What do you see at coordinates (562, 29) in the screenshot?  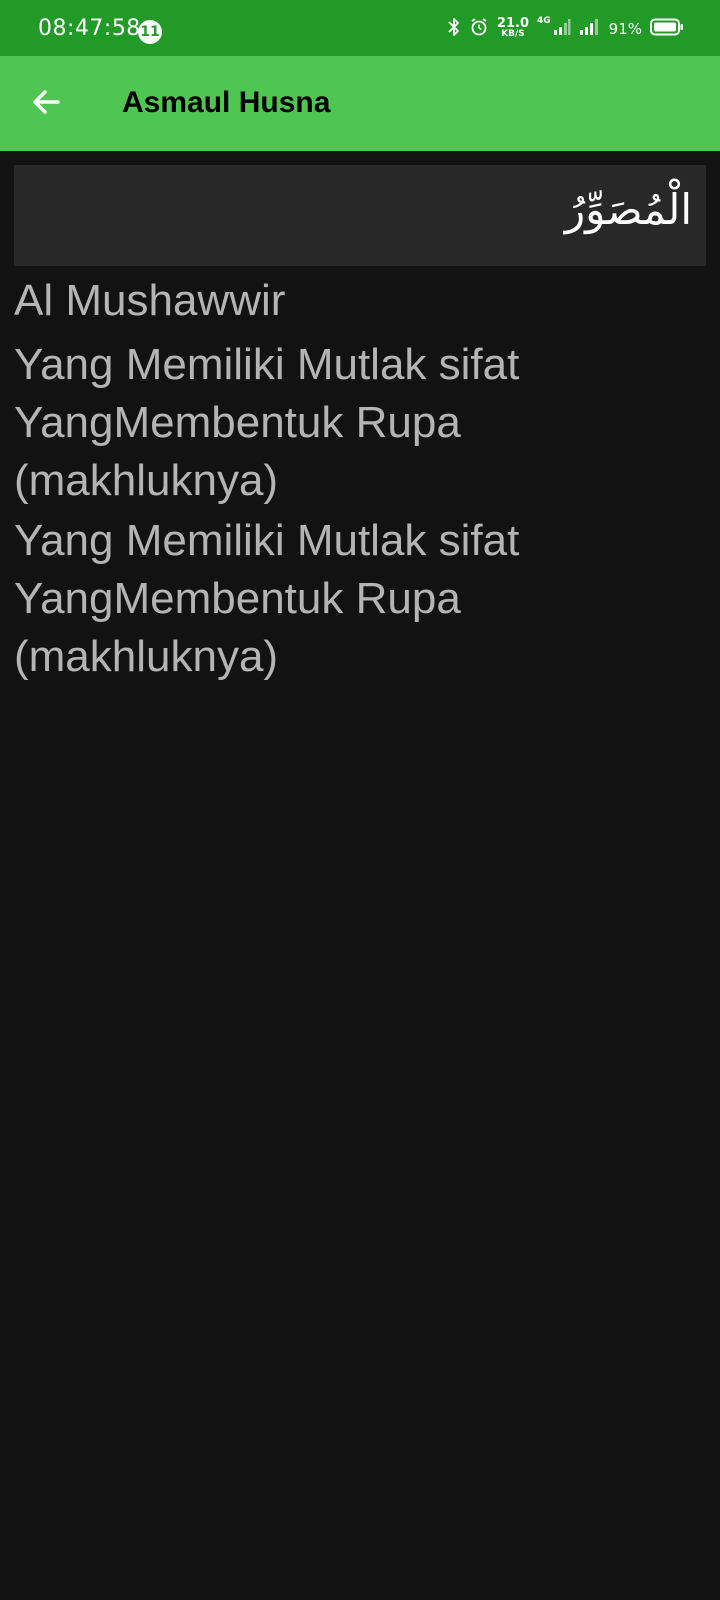 I see `signal-strength-icon-sim1` at bounding box center [562, 29].